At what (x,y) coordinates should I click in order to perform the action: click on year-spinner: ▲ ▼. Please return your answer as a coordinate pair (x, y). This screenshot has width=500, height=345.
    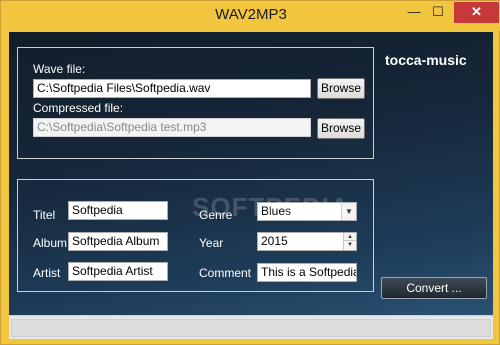
    Looking at the image, I should click on (349, 241).